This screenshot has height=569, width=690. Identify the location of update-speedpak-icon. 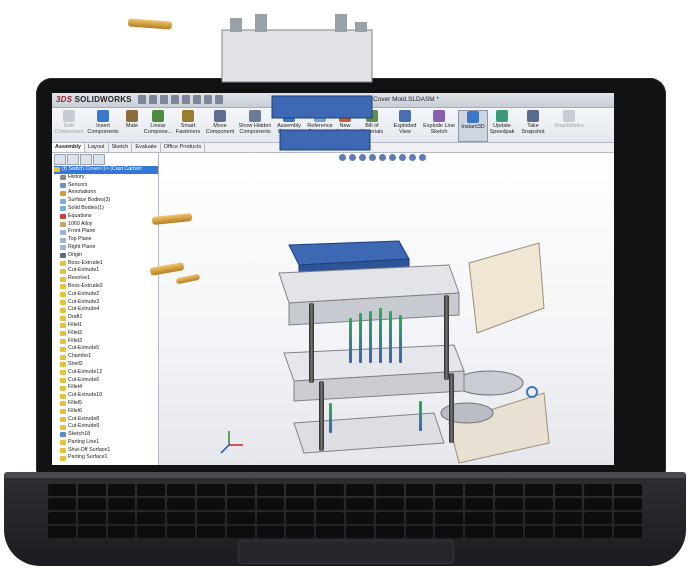
(502, 116).